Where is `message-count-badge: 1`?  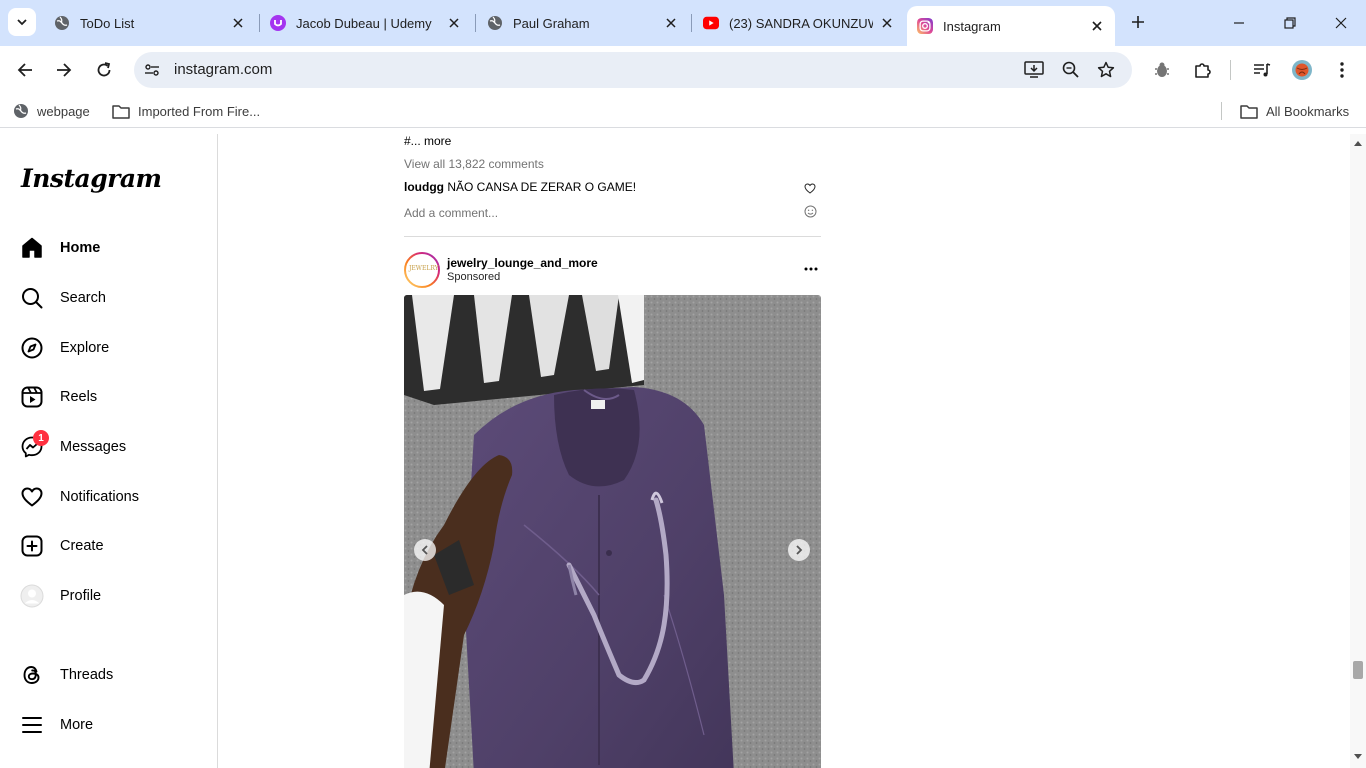
message-count-badge: 1 is located at coordinates (41, 438).